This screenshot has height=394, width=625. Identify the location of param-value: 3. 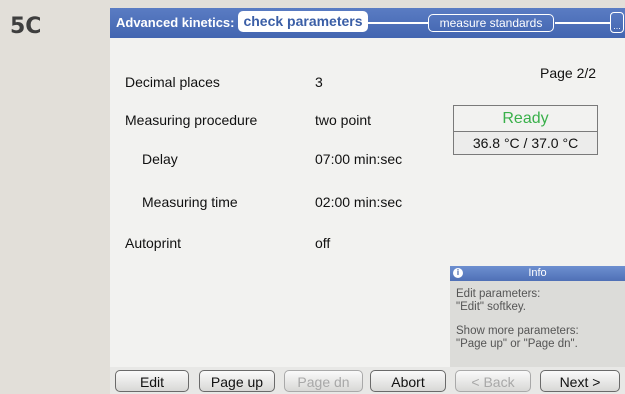
(319, 82).